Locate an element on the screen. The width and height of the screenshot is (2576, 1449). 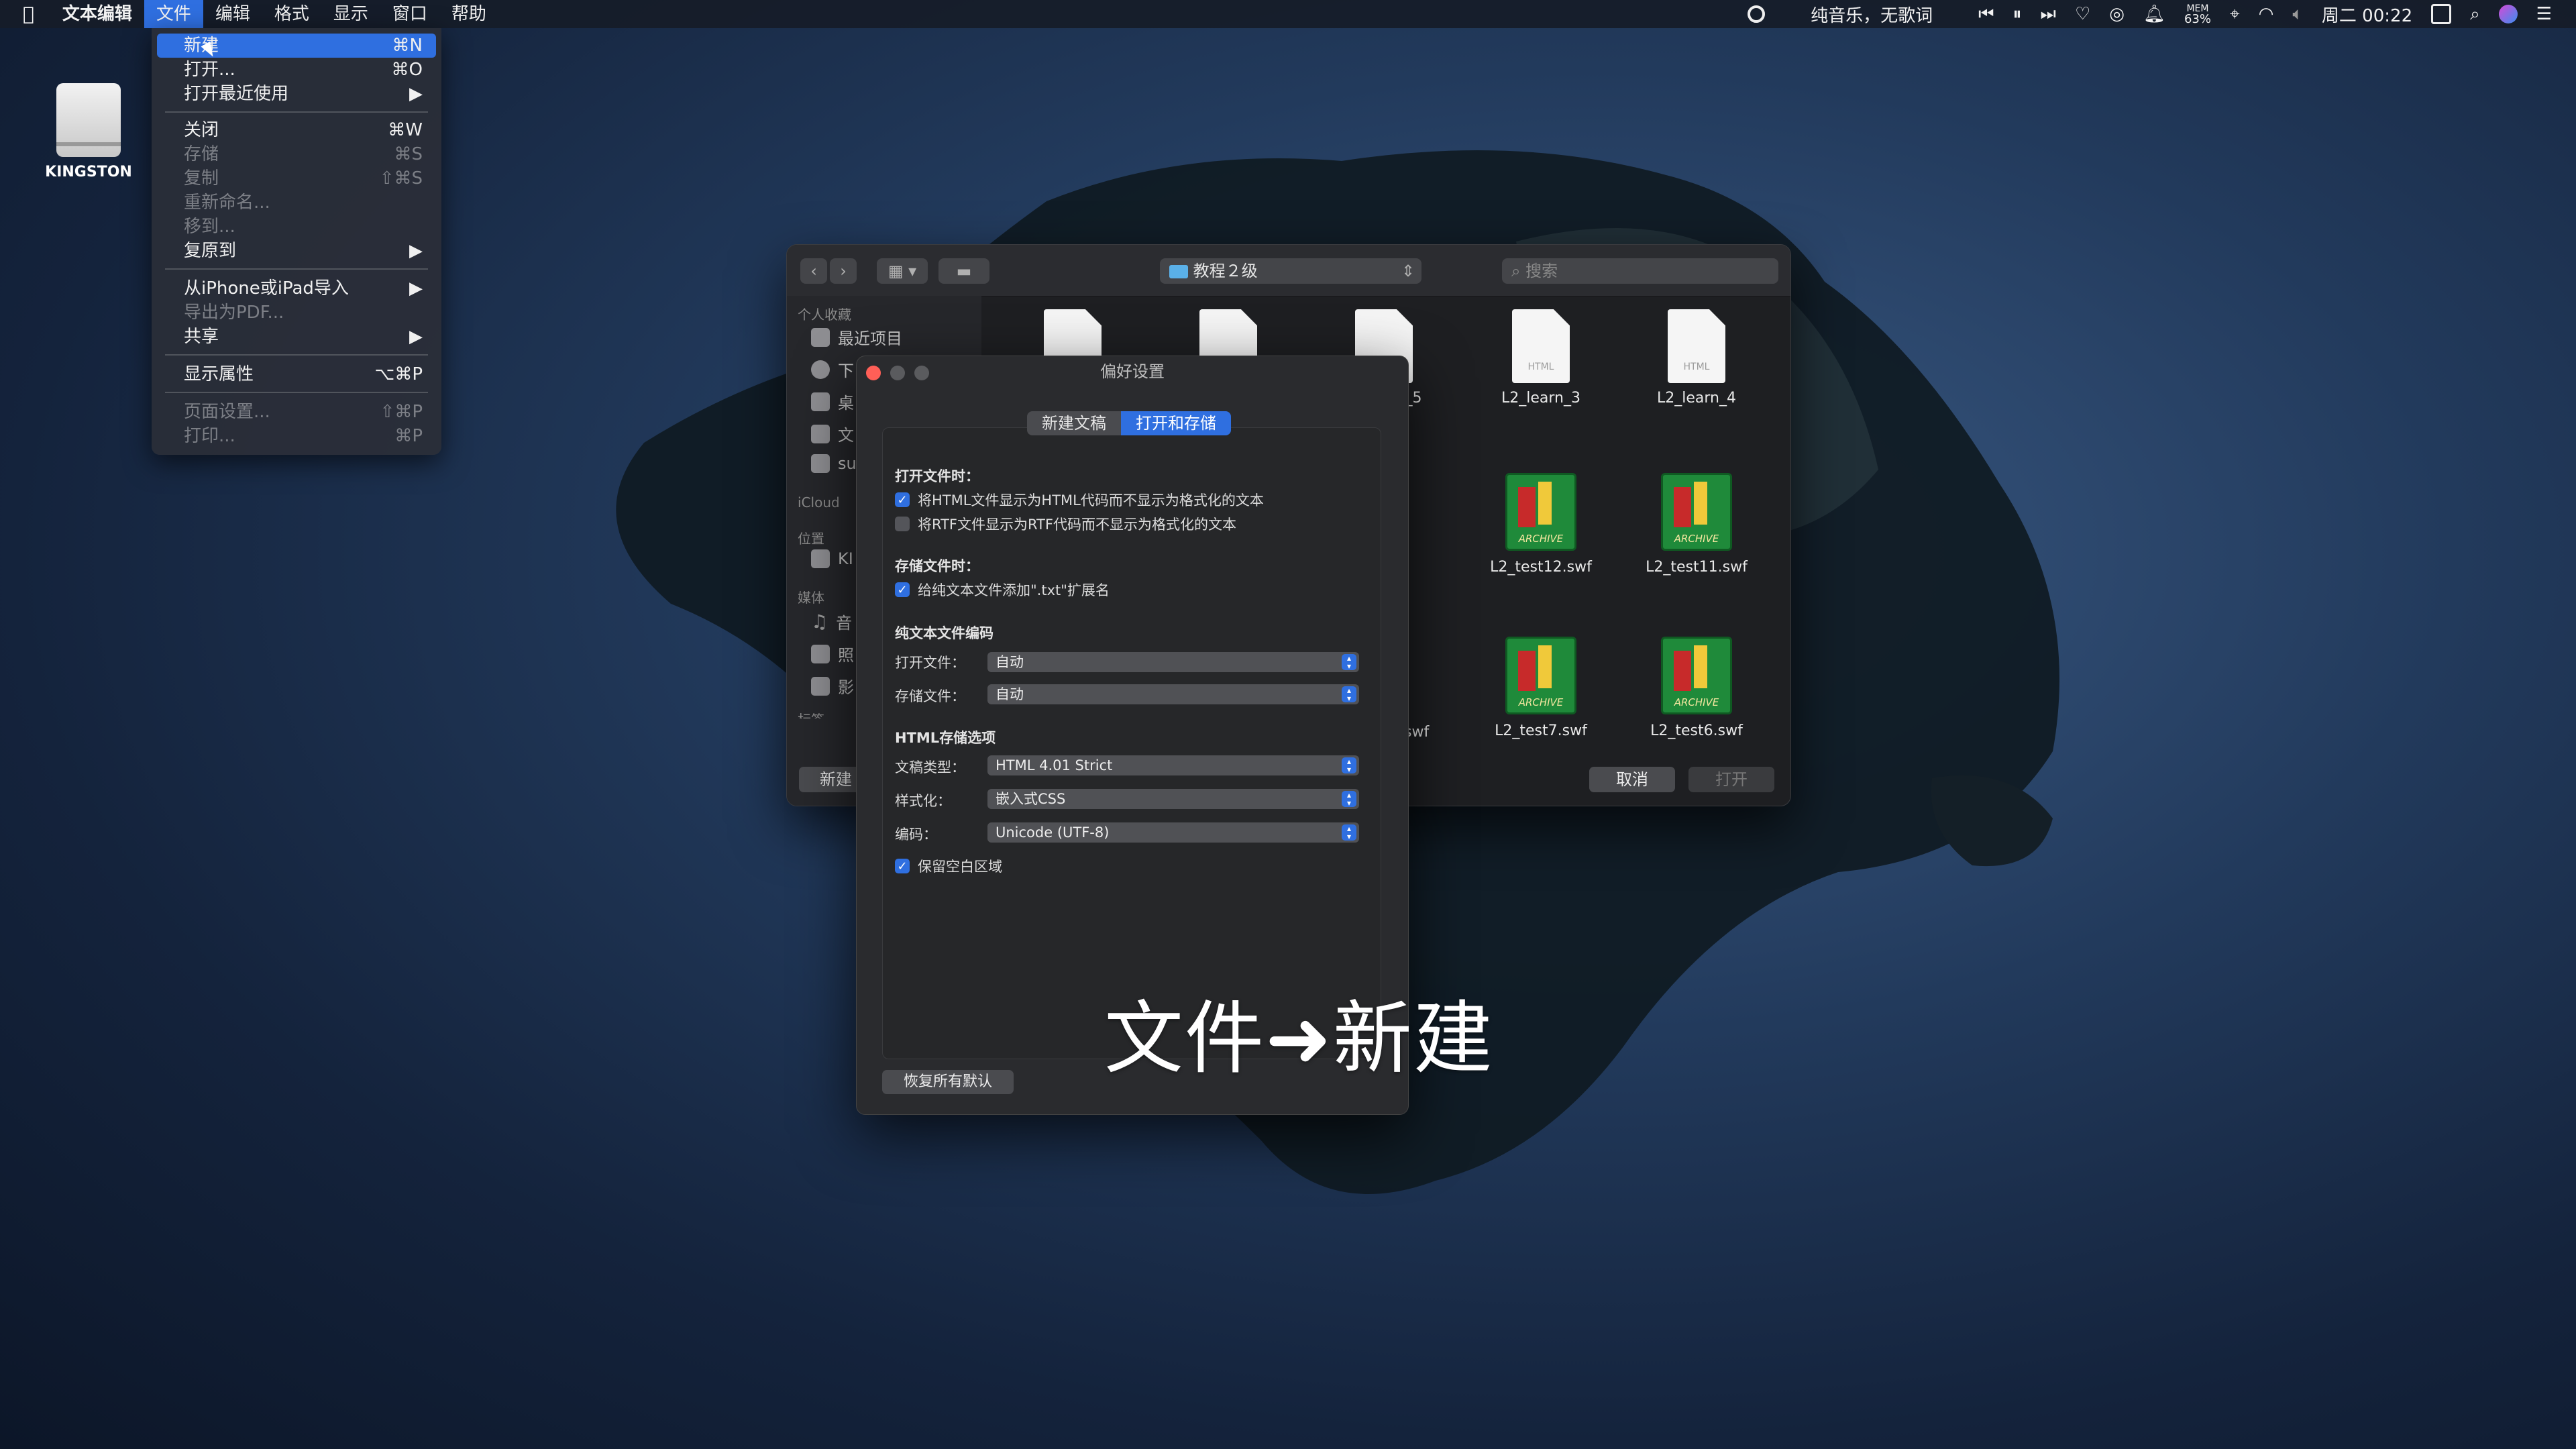
section-open-header: 打开文件时： is located at coordinates (937, 476).